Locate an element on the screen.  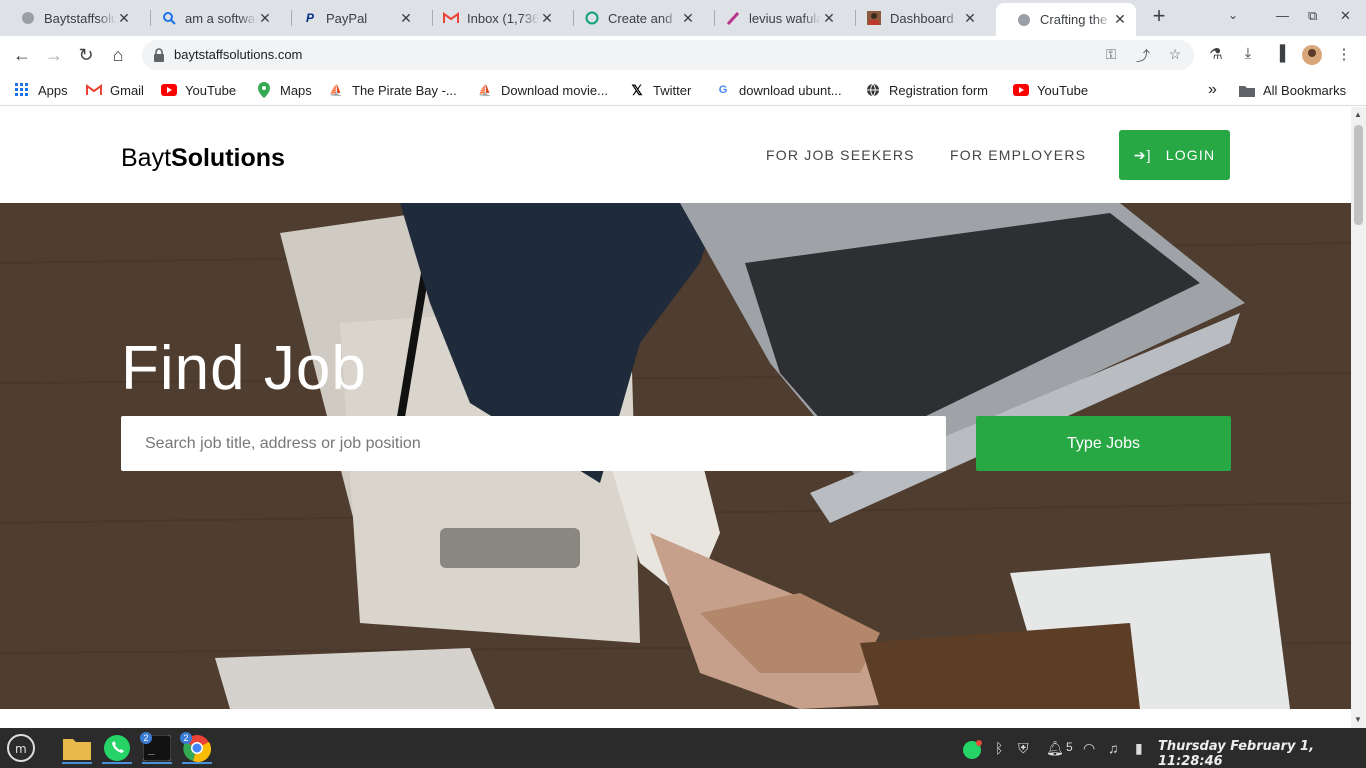
bookmark-label: Twitter is located at coordinates (672, 90).